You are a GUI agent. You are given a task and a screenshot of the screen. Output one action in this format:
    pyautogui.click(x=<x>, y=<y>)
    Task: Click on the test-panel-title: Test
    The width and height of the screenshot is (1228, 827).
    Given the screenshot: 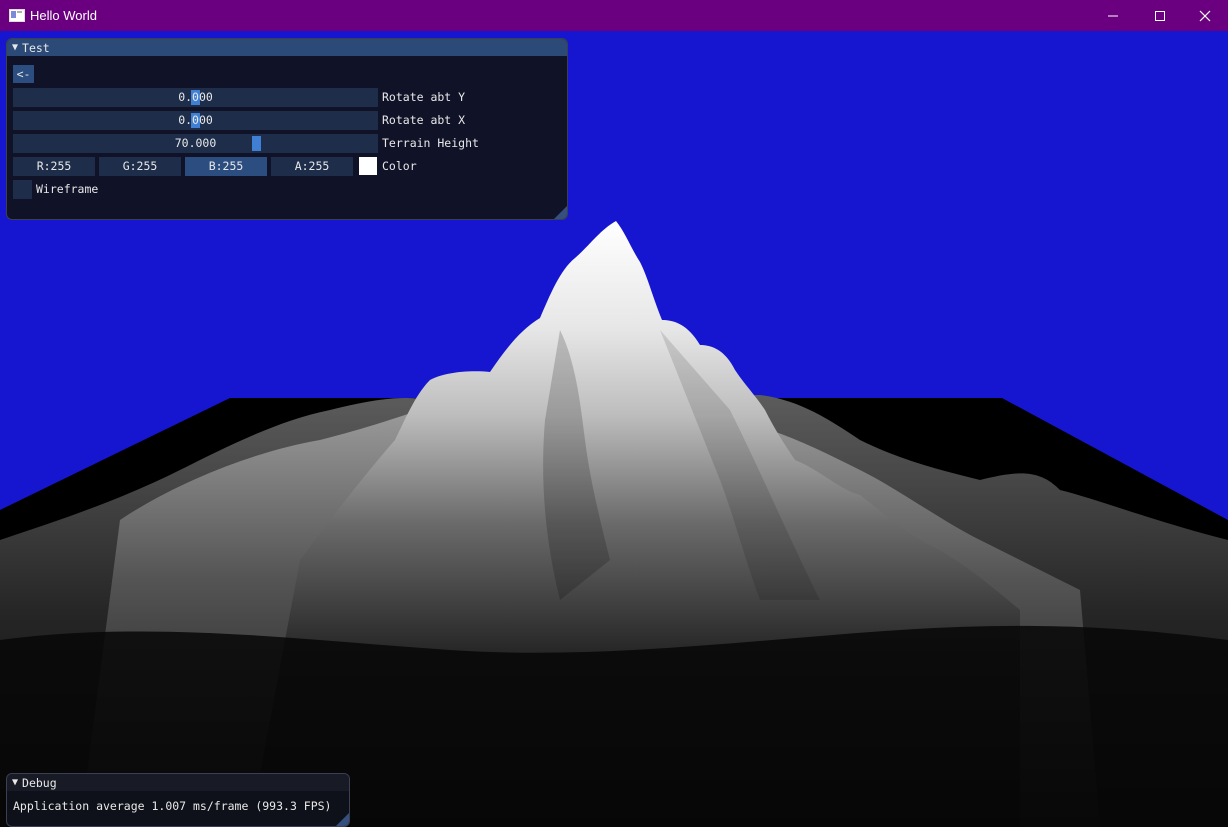 What is the action you would take?
    pyautogui.click(x=36, y=47)
    